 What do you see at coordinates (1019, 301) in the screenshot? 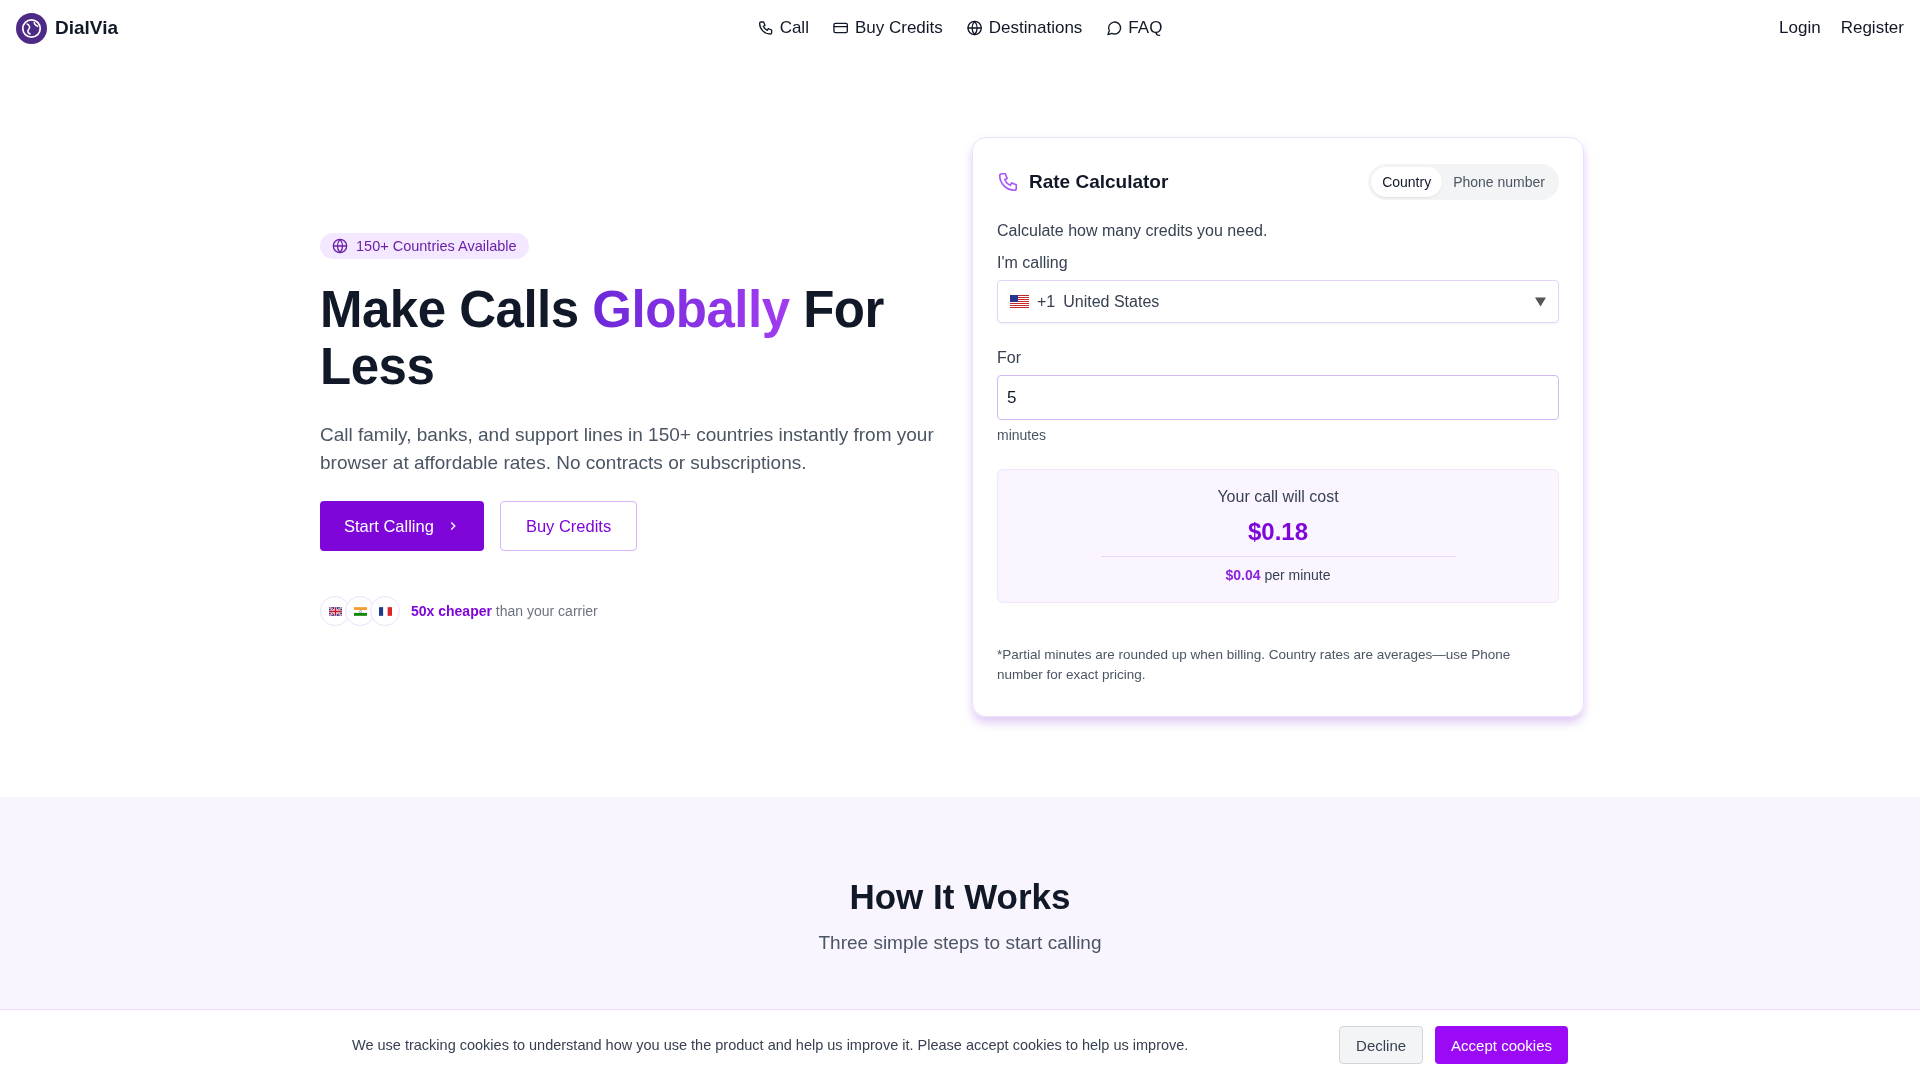
I see `us-flag-icon` at bounding box center [1019, 301].